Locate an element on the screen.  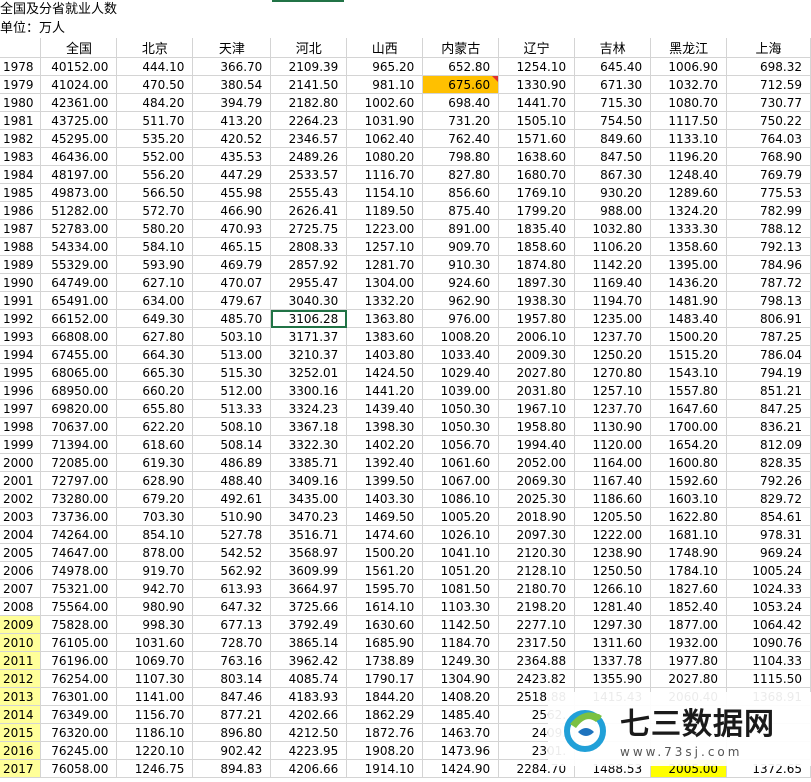
table-cell: 679.20 is located at coordinates (155, 498).